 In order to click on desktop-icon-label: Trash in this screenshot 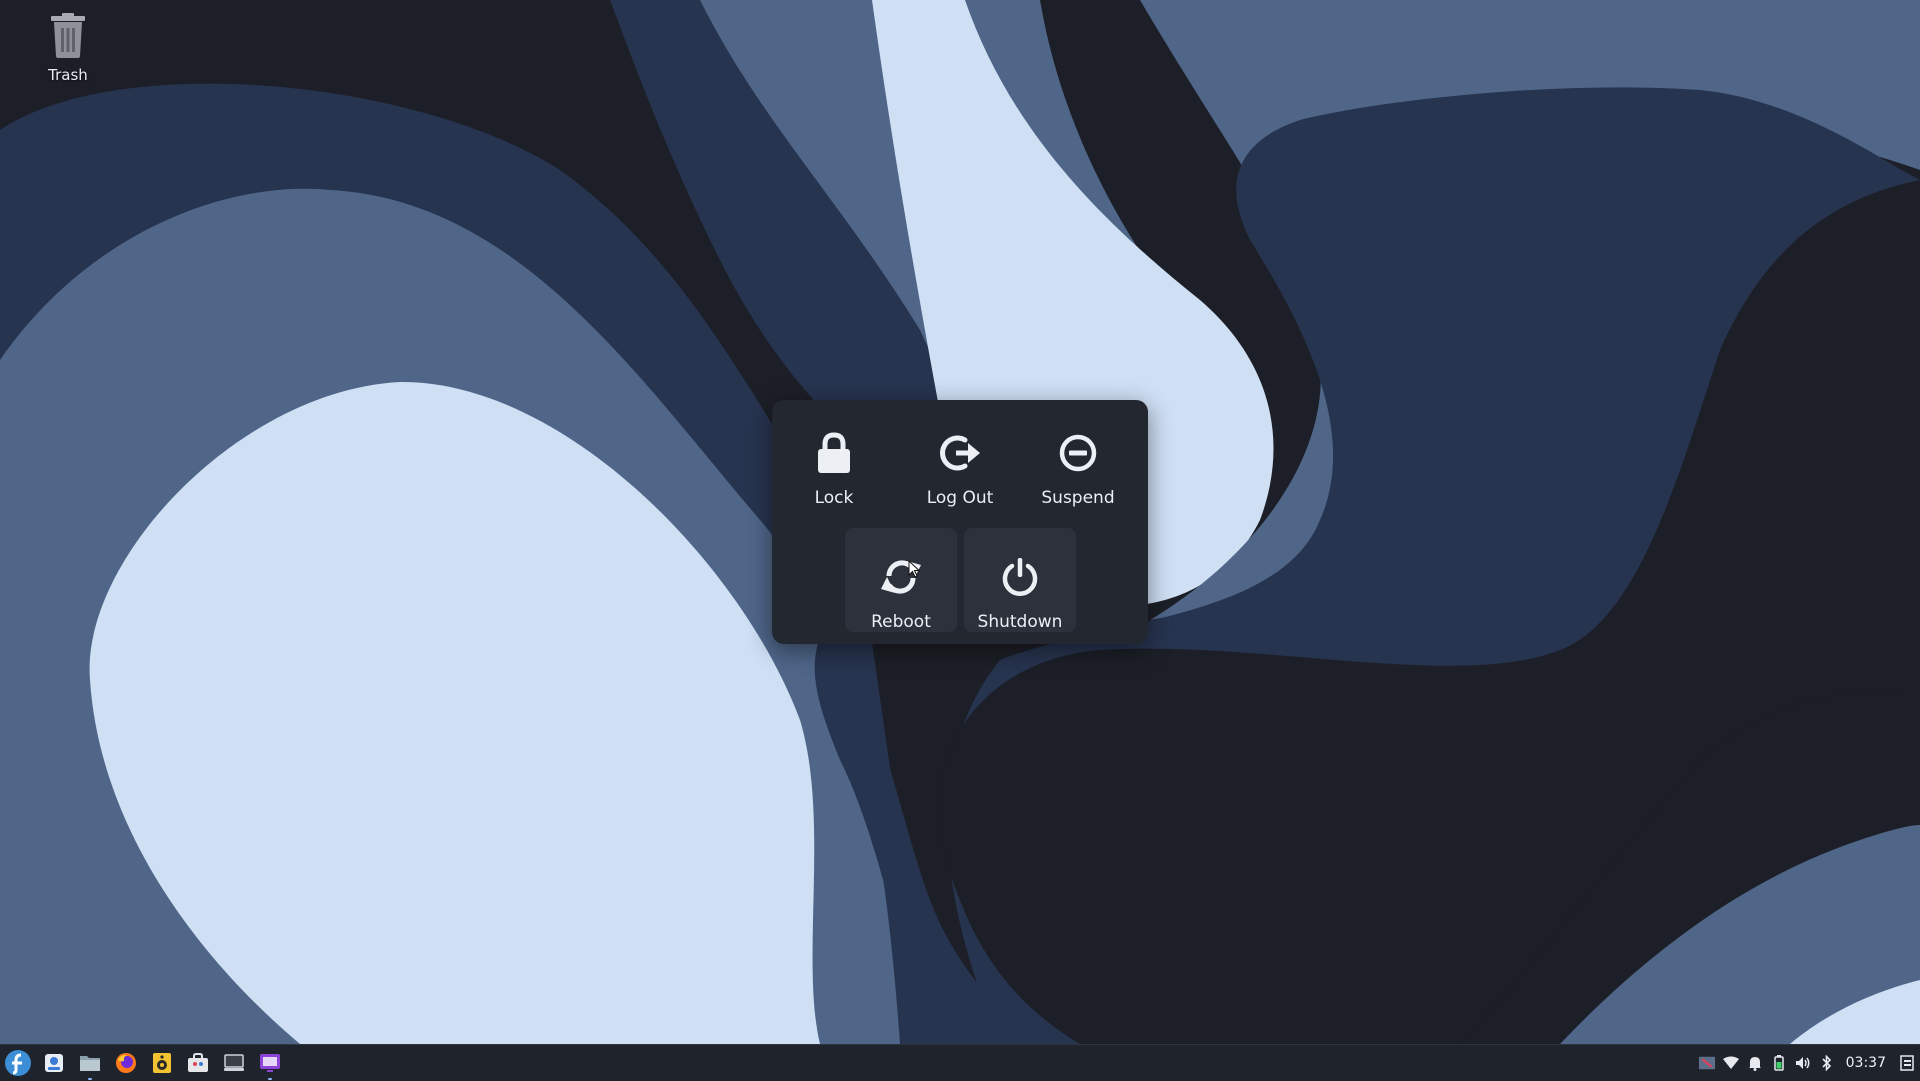, I will do `click(68, 75)`.